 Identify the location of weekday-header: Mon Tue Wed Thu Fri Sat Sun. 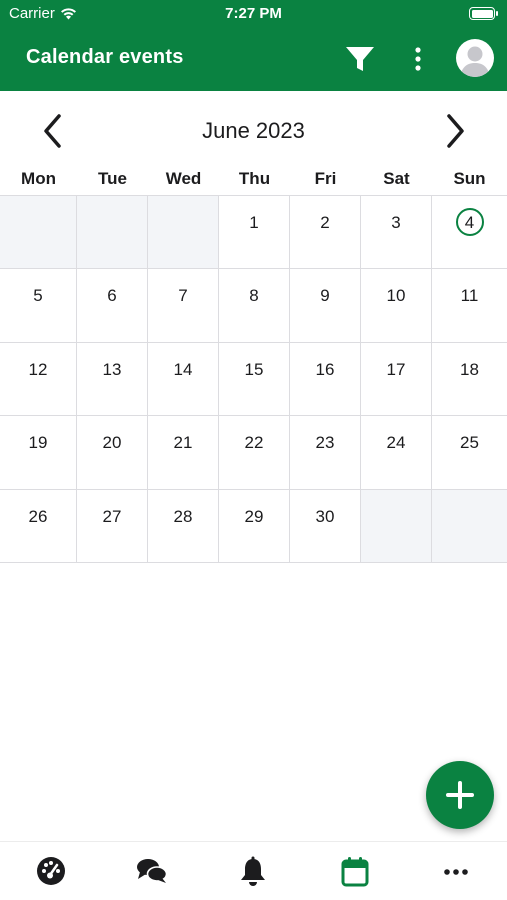
(253, 180).